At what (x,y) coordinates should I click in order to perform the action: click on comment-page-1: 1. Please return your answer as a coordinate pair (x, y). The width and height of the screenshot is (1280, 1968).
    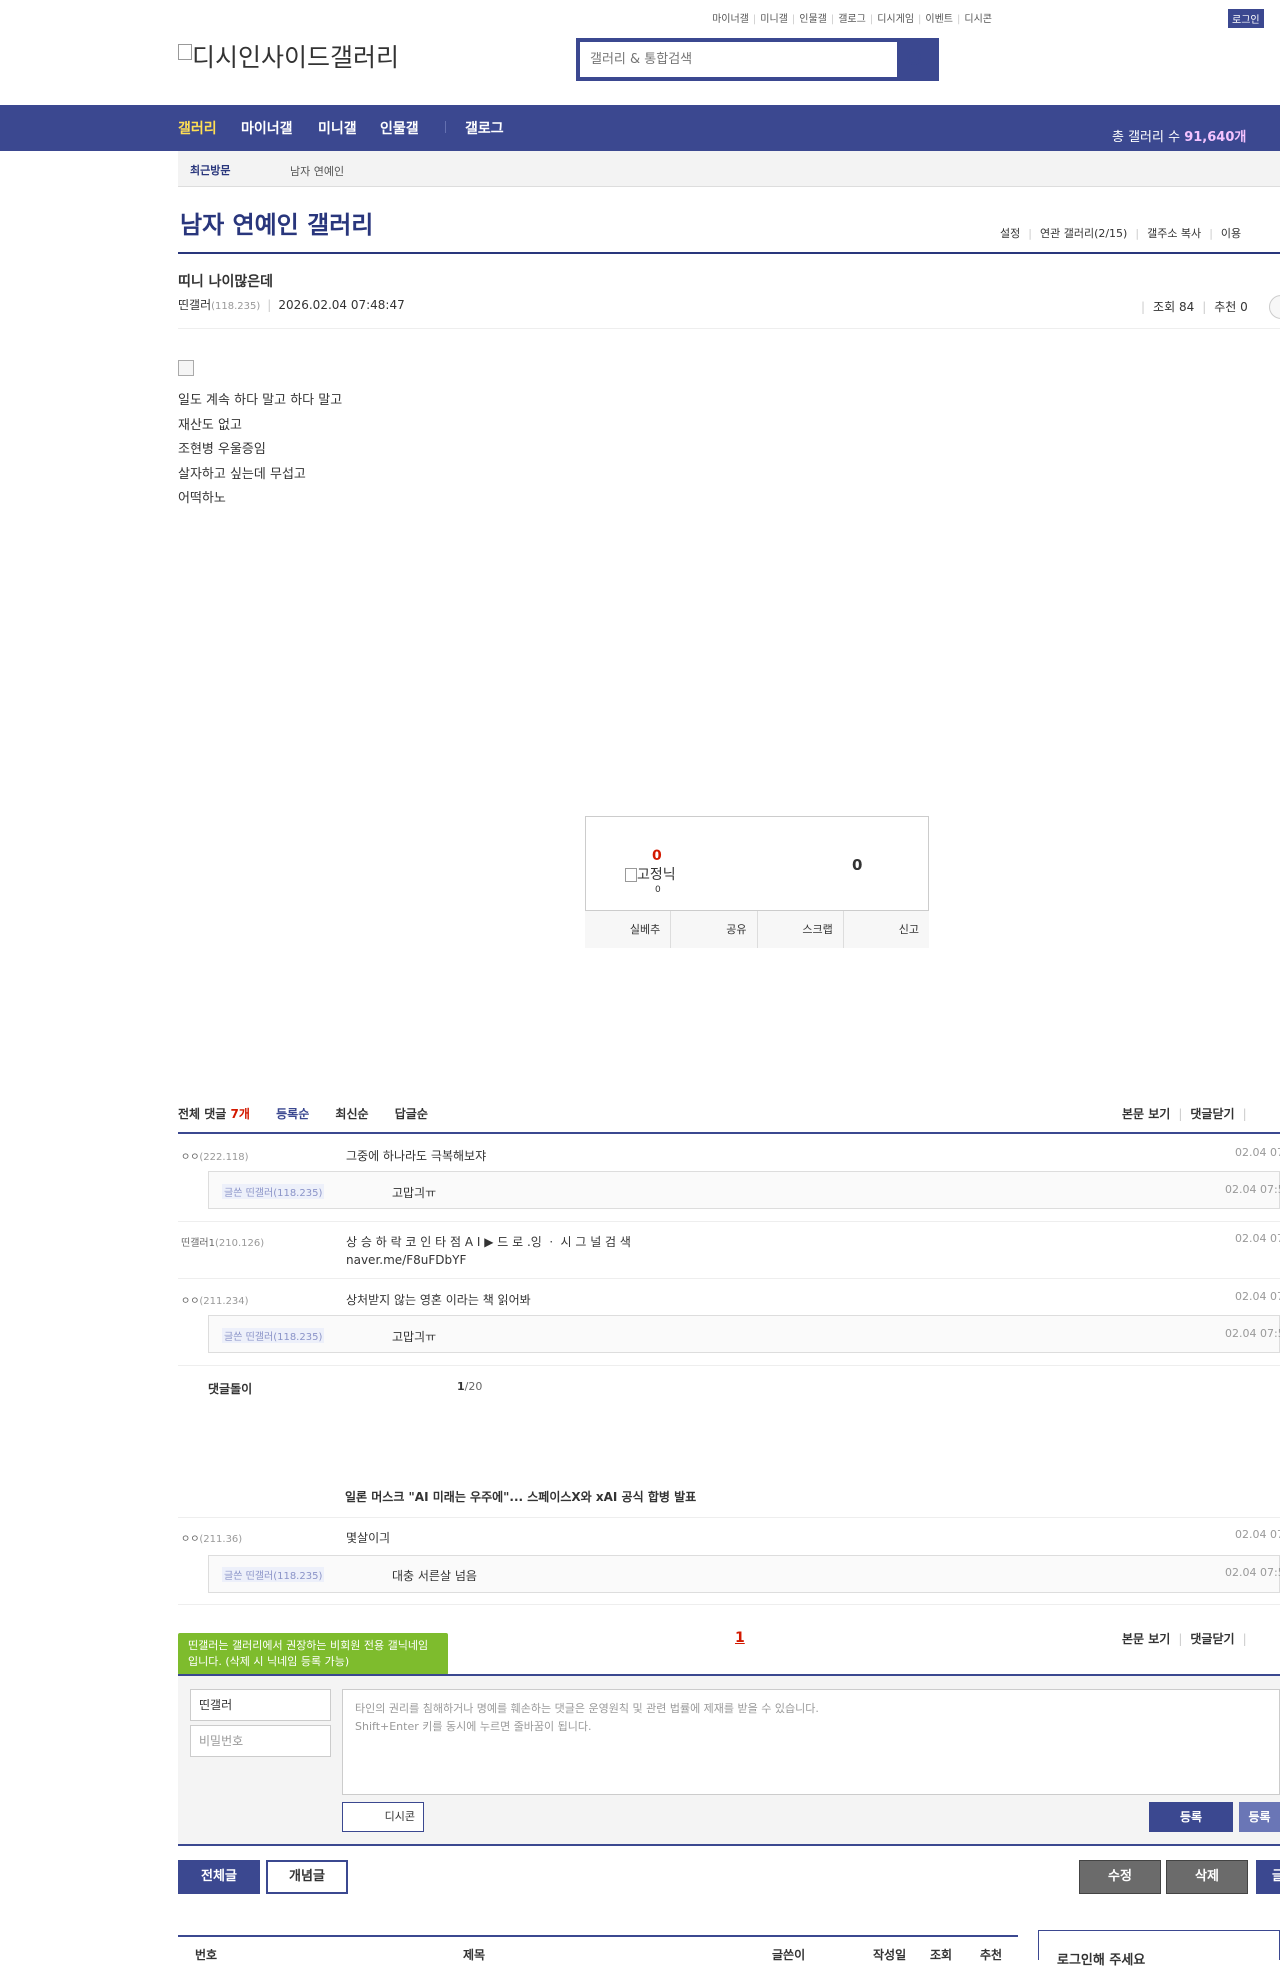
    Looking at the image, I should click on (740, 1638).